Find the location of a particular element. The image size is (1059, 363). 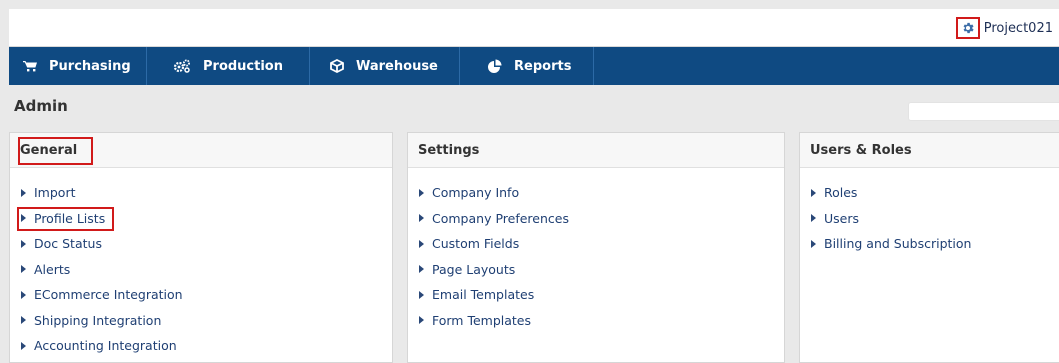

link-profile-lists: Profile Lists is located at coordinates (204, 219).